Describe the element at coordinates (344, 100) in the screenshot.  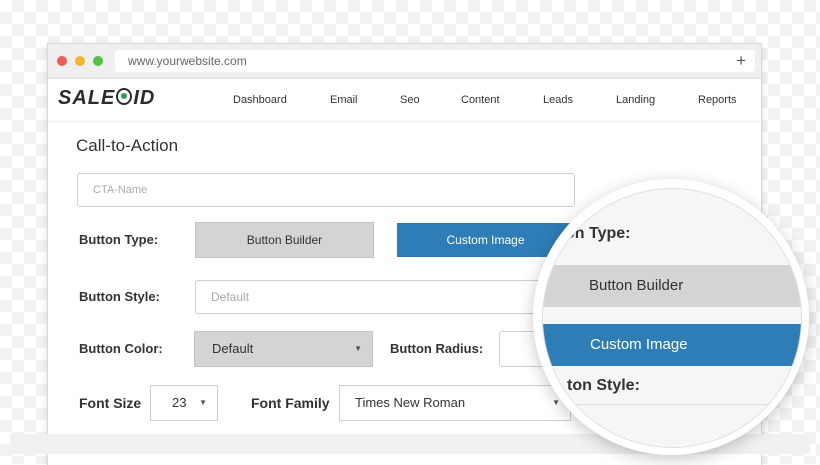
I see `nav-item-email: Email` at that location.